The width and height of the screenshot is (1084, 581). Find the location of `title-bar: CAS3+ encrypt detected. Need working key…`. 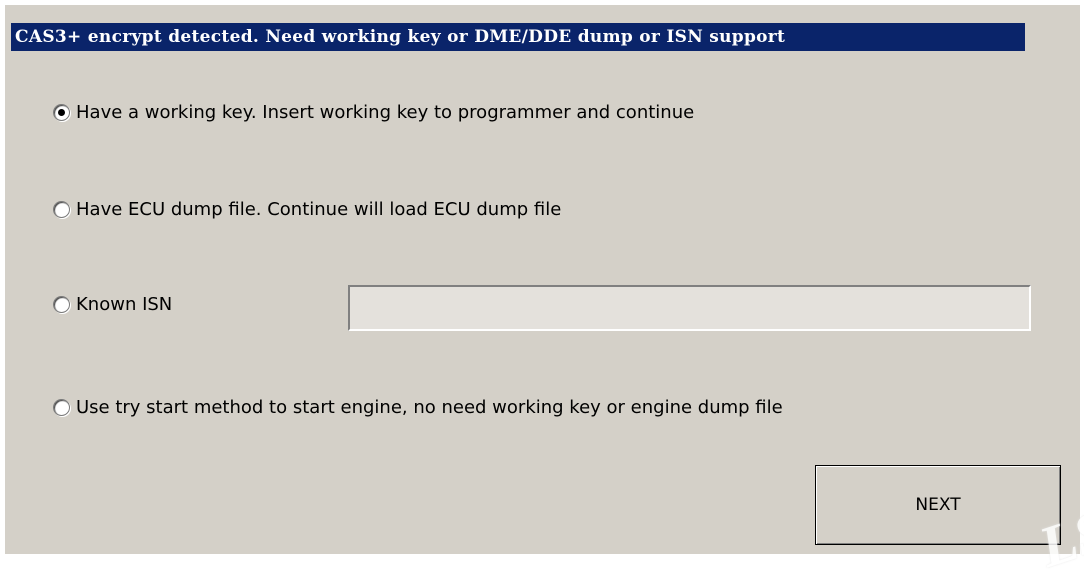

title-bar: CAS3+ encrypt detected. Need working key… is located at coordinates (518, 37).